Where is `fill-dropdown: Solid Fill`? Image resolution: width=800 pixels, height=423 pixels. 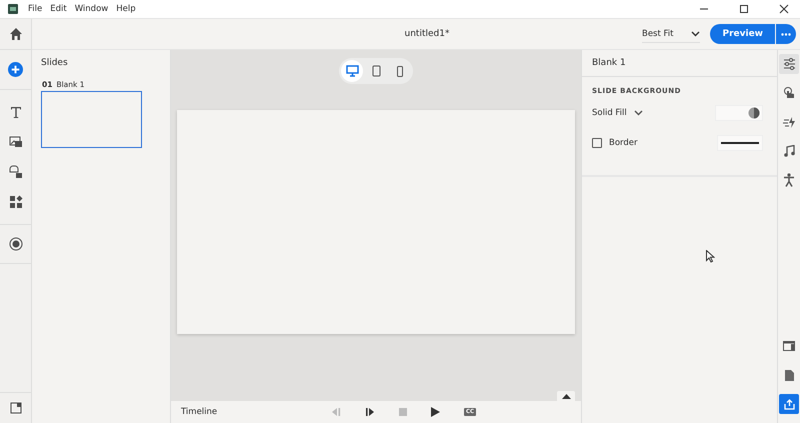
fill-dropdown: Solid Fill is located at coordinates (617, 113).